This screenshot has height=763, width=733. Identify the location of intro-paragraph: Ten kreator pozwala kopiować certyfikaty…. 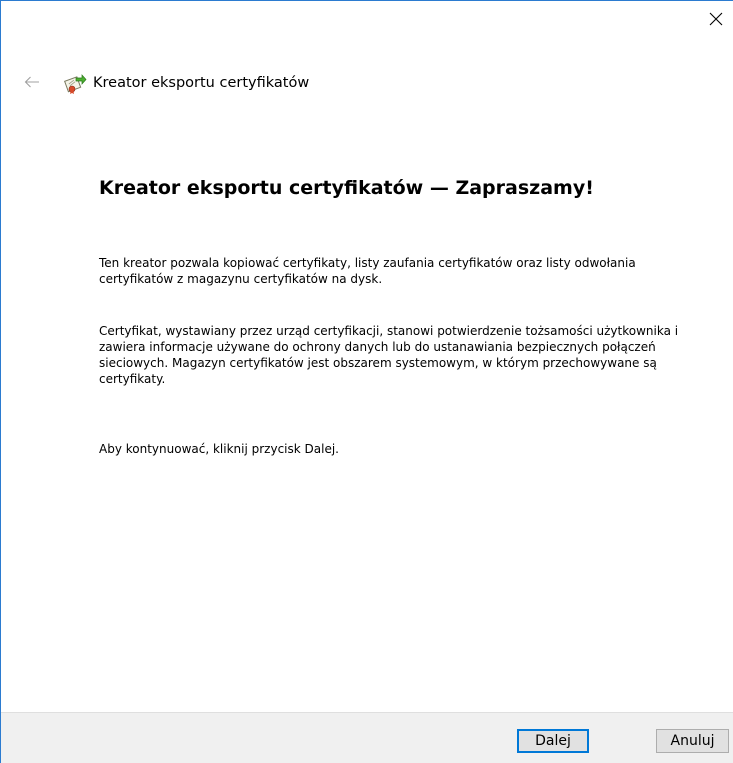
(367, 271).